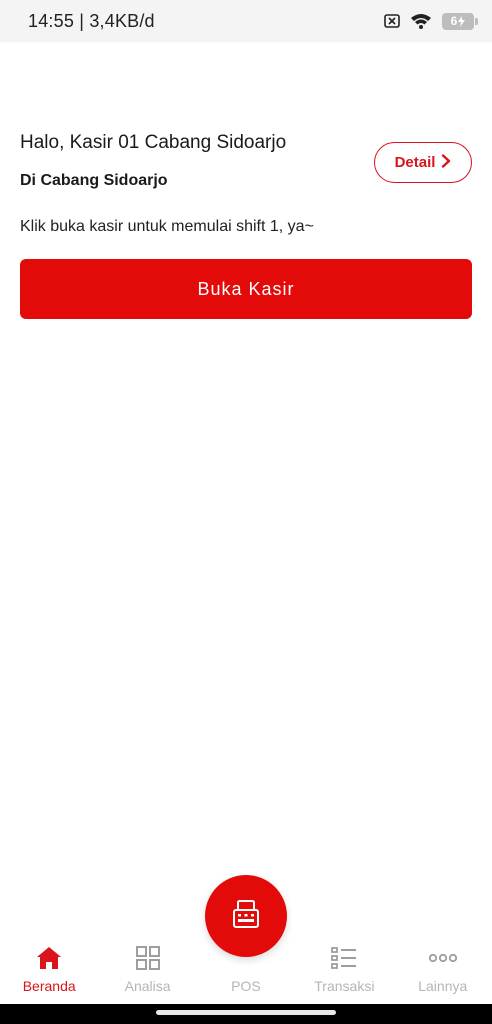 This screenshot has width=492, height=1024. Describe the element at coordinates (91, 20) in the screenshot. I see `status-time-speed: 14:55 | 3,4KB/d` at that location.